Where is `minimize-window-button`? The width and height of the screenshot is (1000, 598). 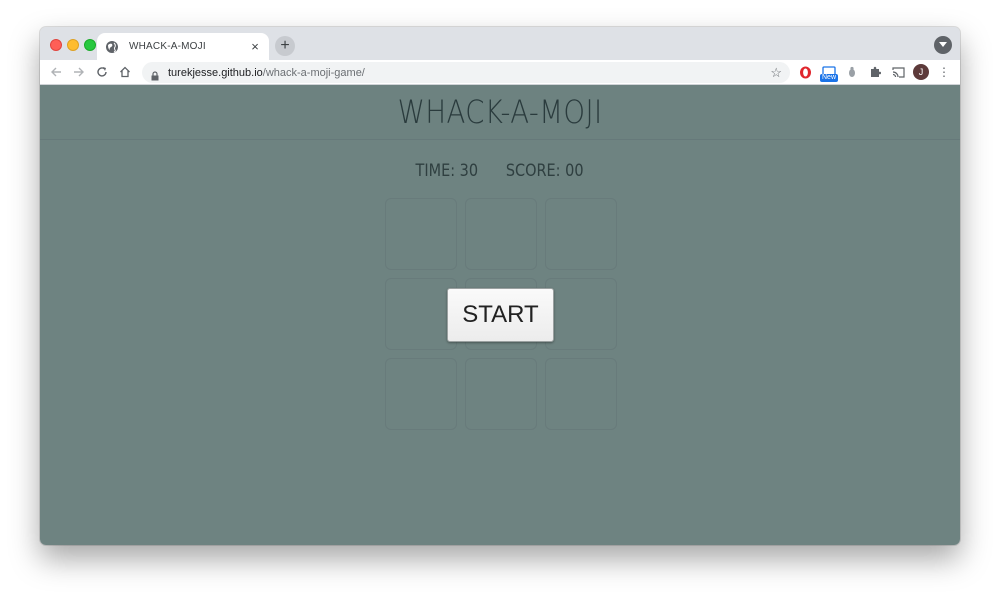
minimize-window-button is located at coordinates (73, 45).